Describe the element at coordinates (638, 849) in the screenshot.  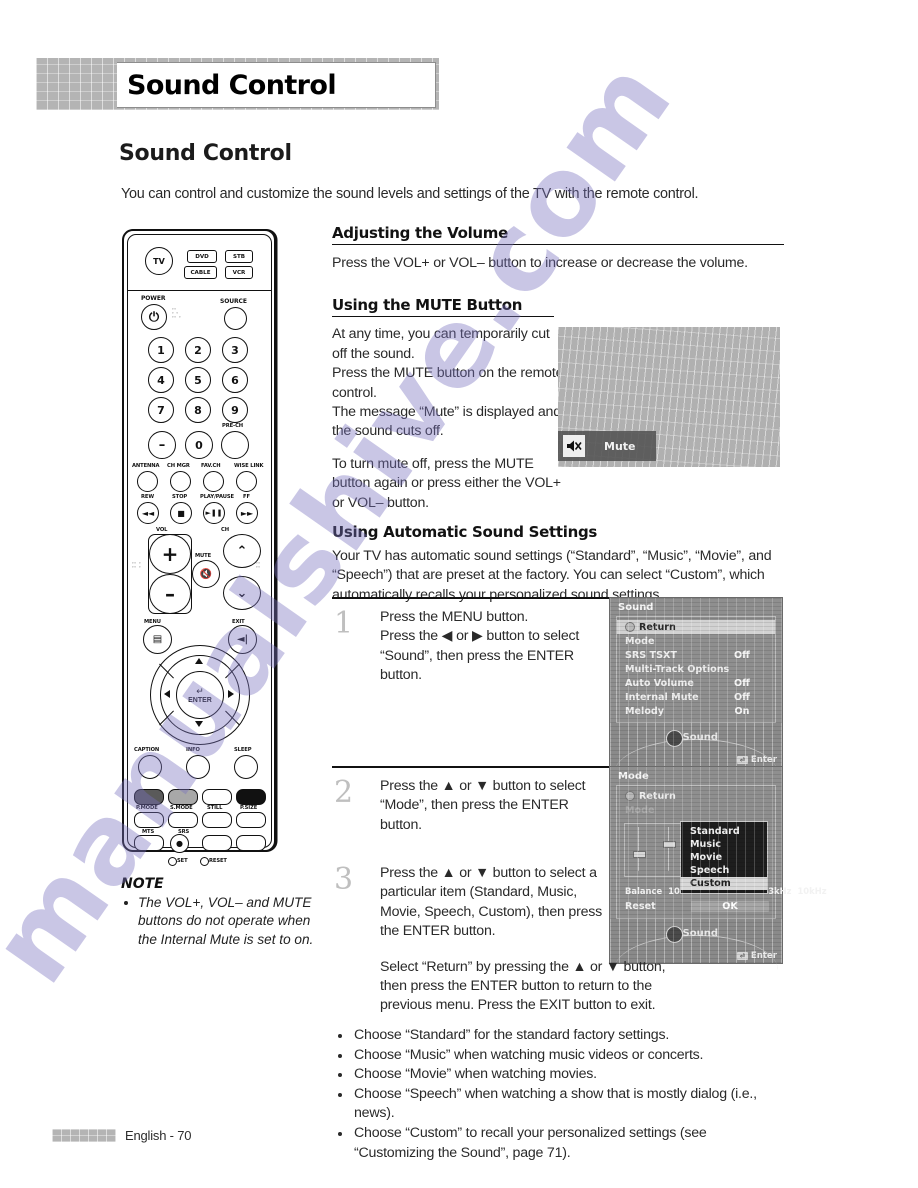
I see `eq-slider-balance` at that location.